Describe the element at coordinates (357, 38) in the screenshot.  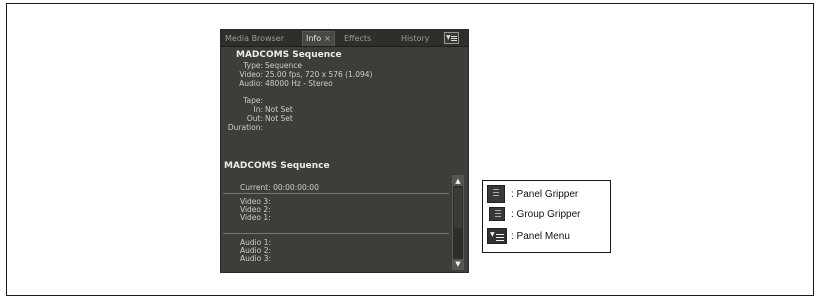
I see `tab-effects: Effects` at that location.